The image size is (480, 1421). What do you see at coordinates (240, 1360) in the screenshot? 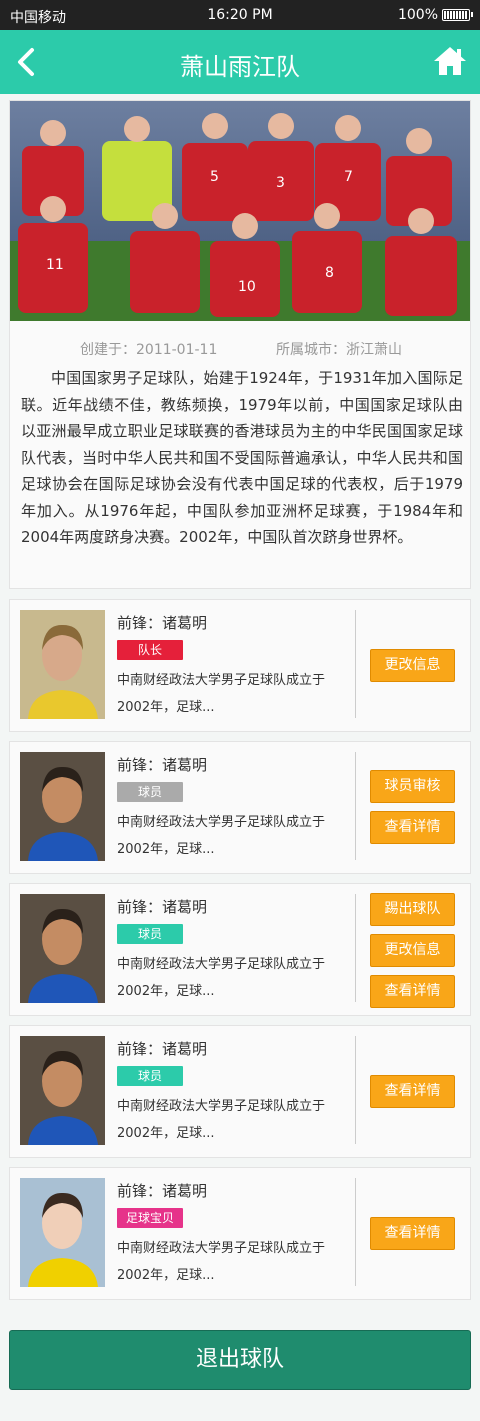
I see `exit-team-button: 退出球队` at bounding box center [240, 1360].